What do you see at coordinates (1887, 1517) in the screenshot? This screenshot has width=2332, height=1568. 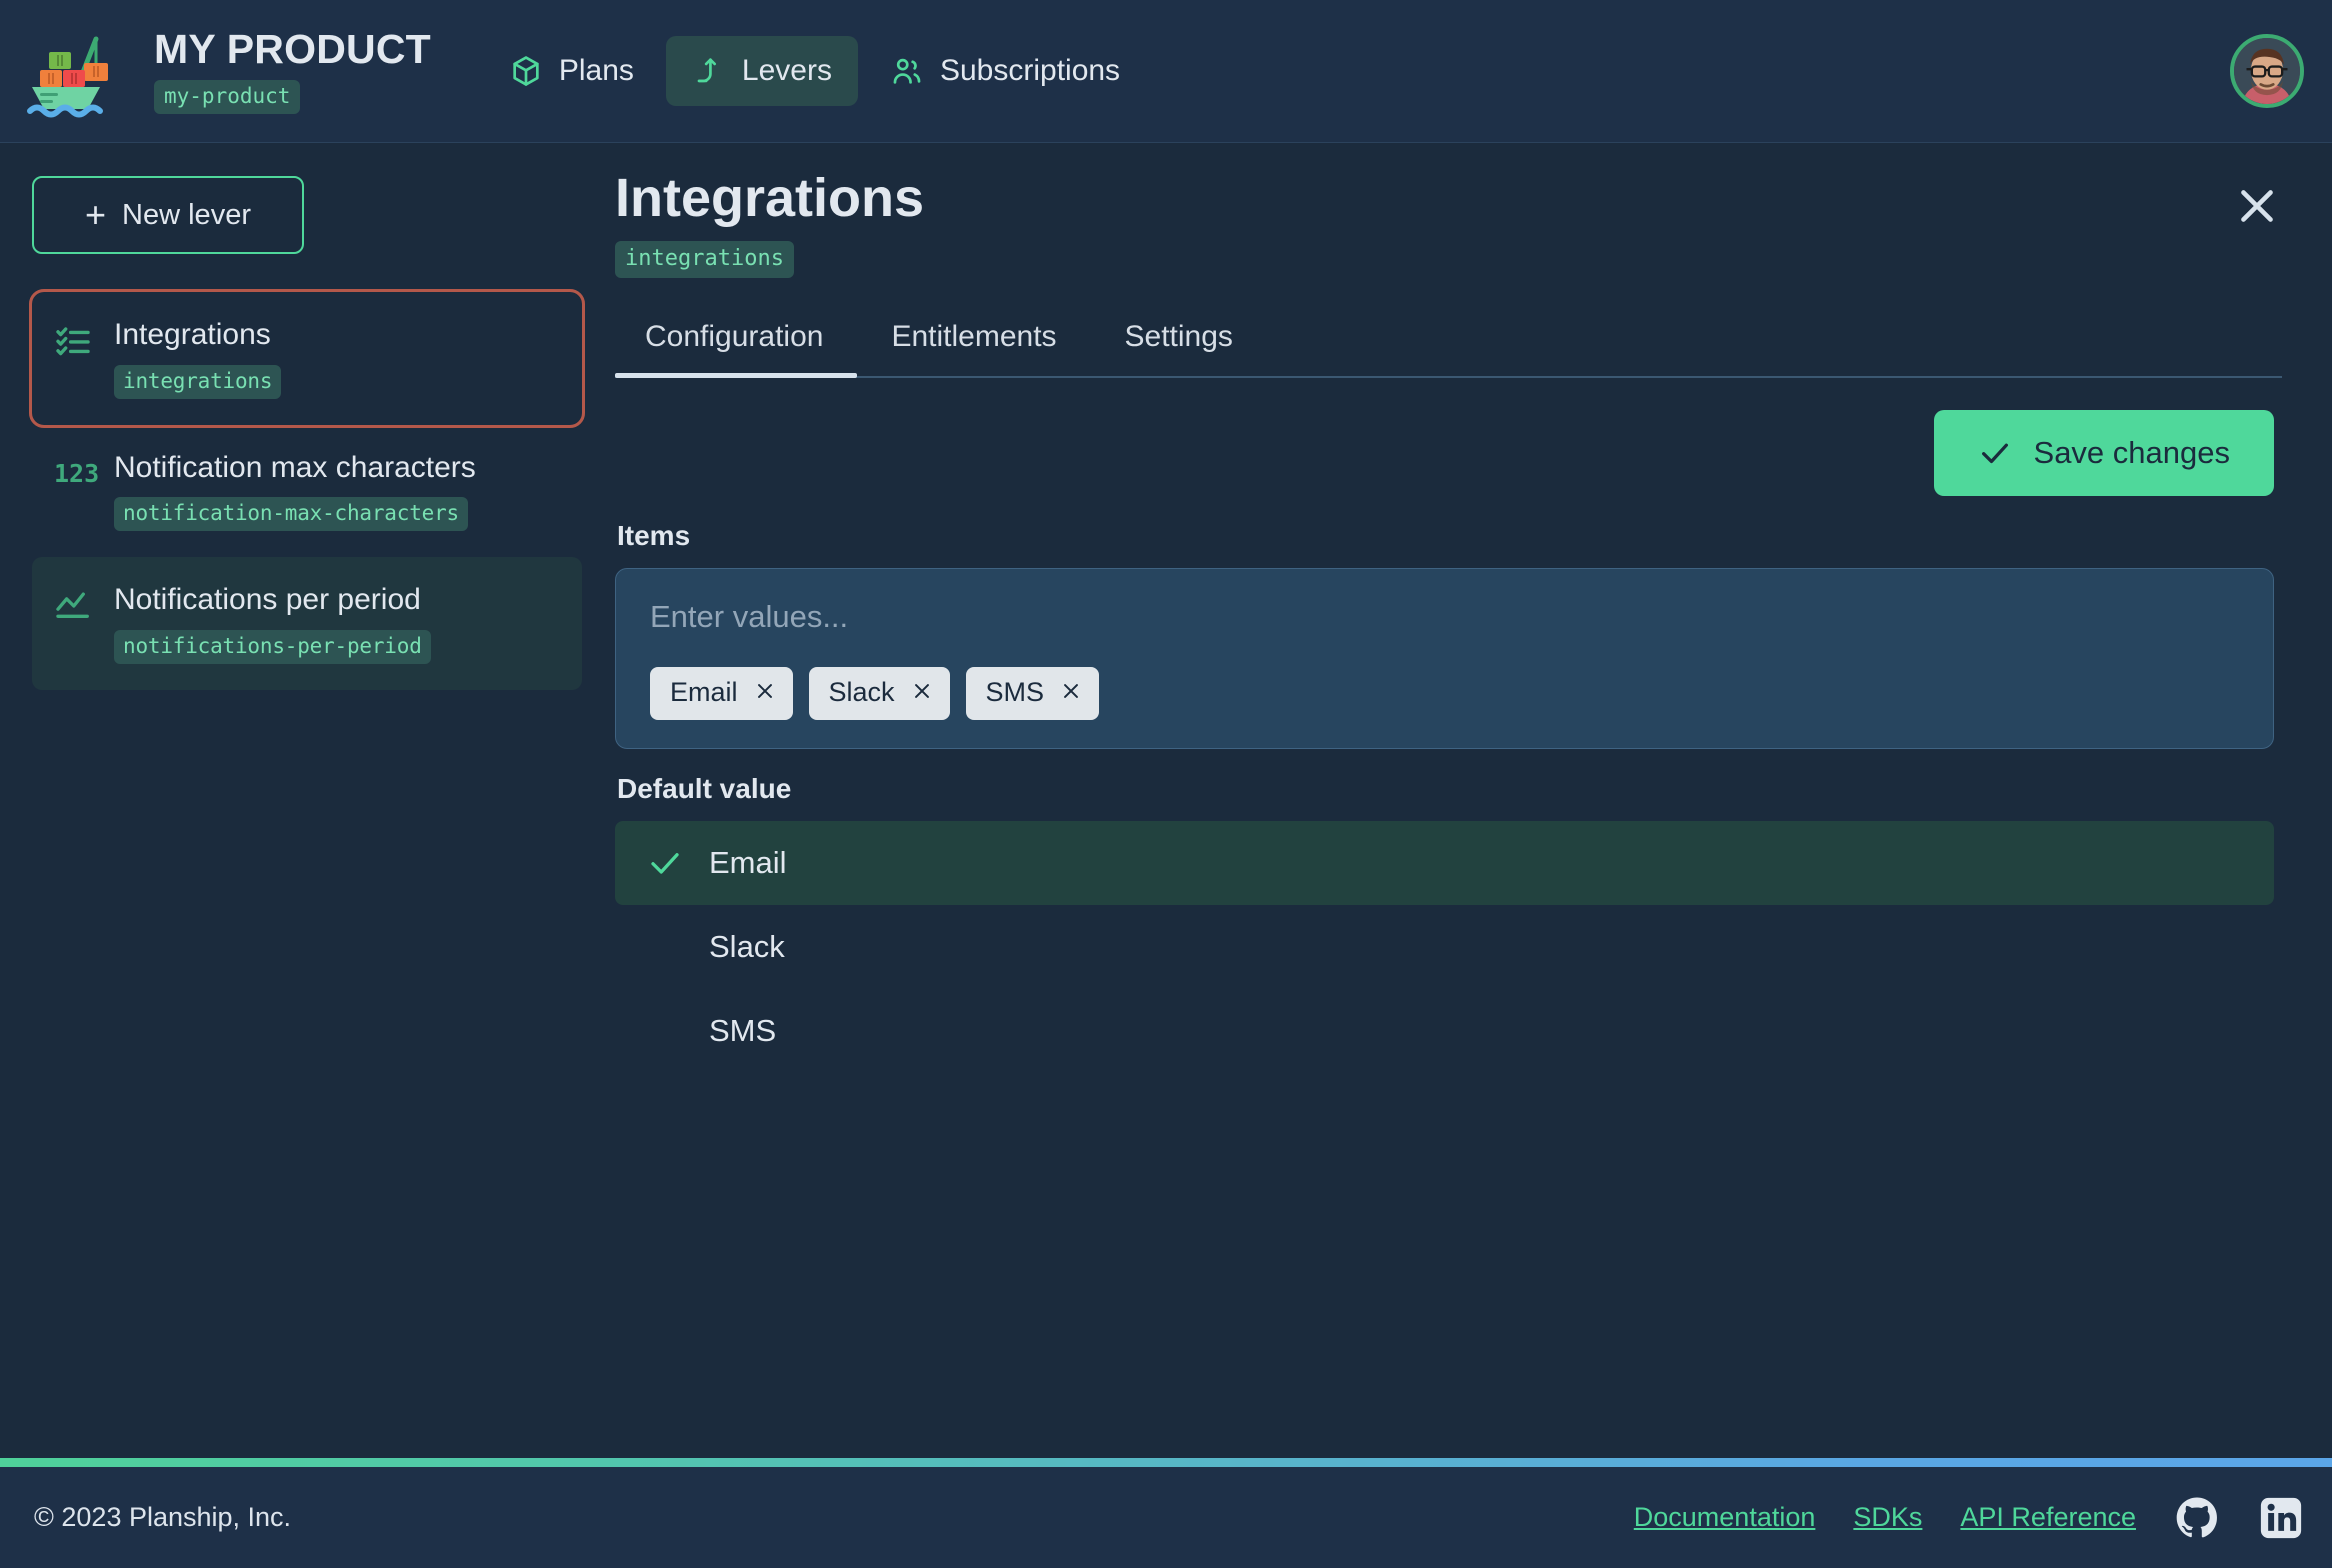 I see `footer-link-sdks: SDKs` at bounding box center [1887, 1517].